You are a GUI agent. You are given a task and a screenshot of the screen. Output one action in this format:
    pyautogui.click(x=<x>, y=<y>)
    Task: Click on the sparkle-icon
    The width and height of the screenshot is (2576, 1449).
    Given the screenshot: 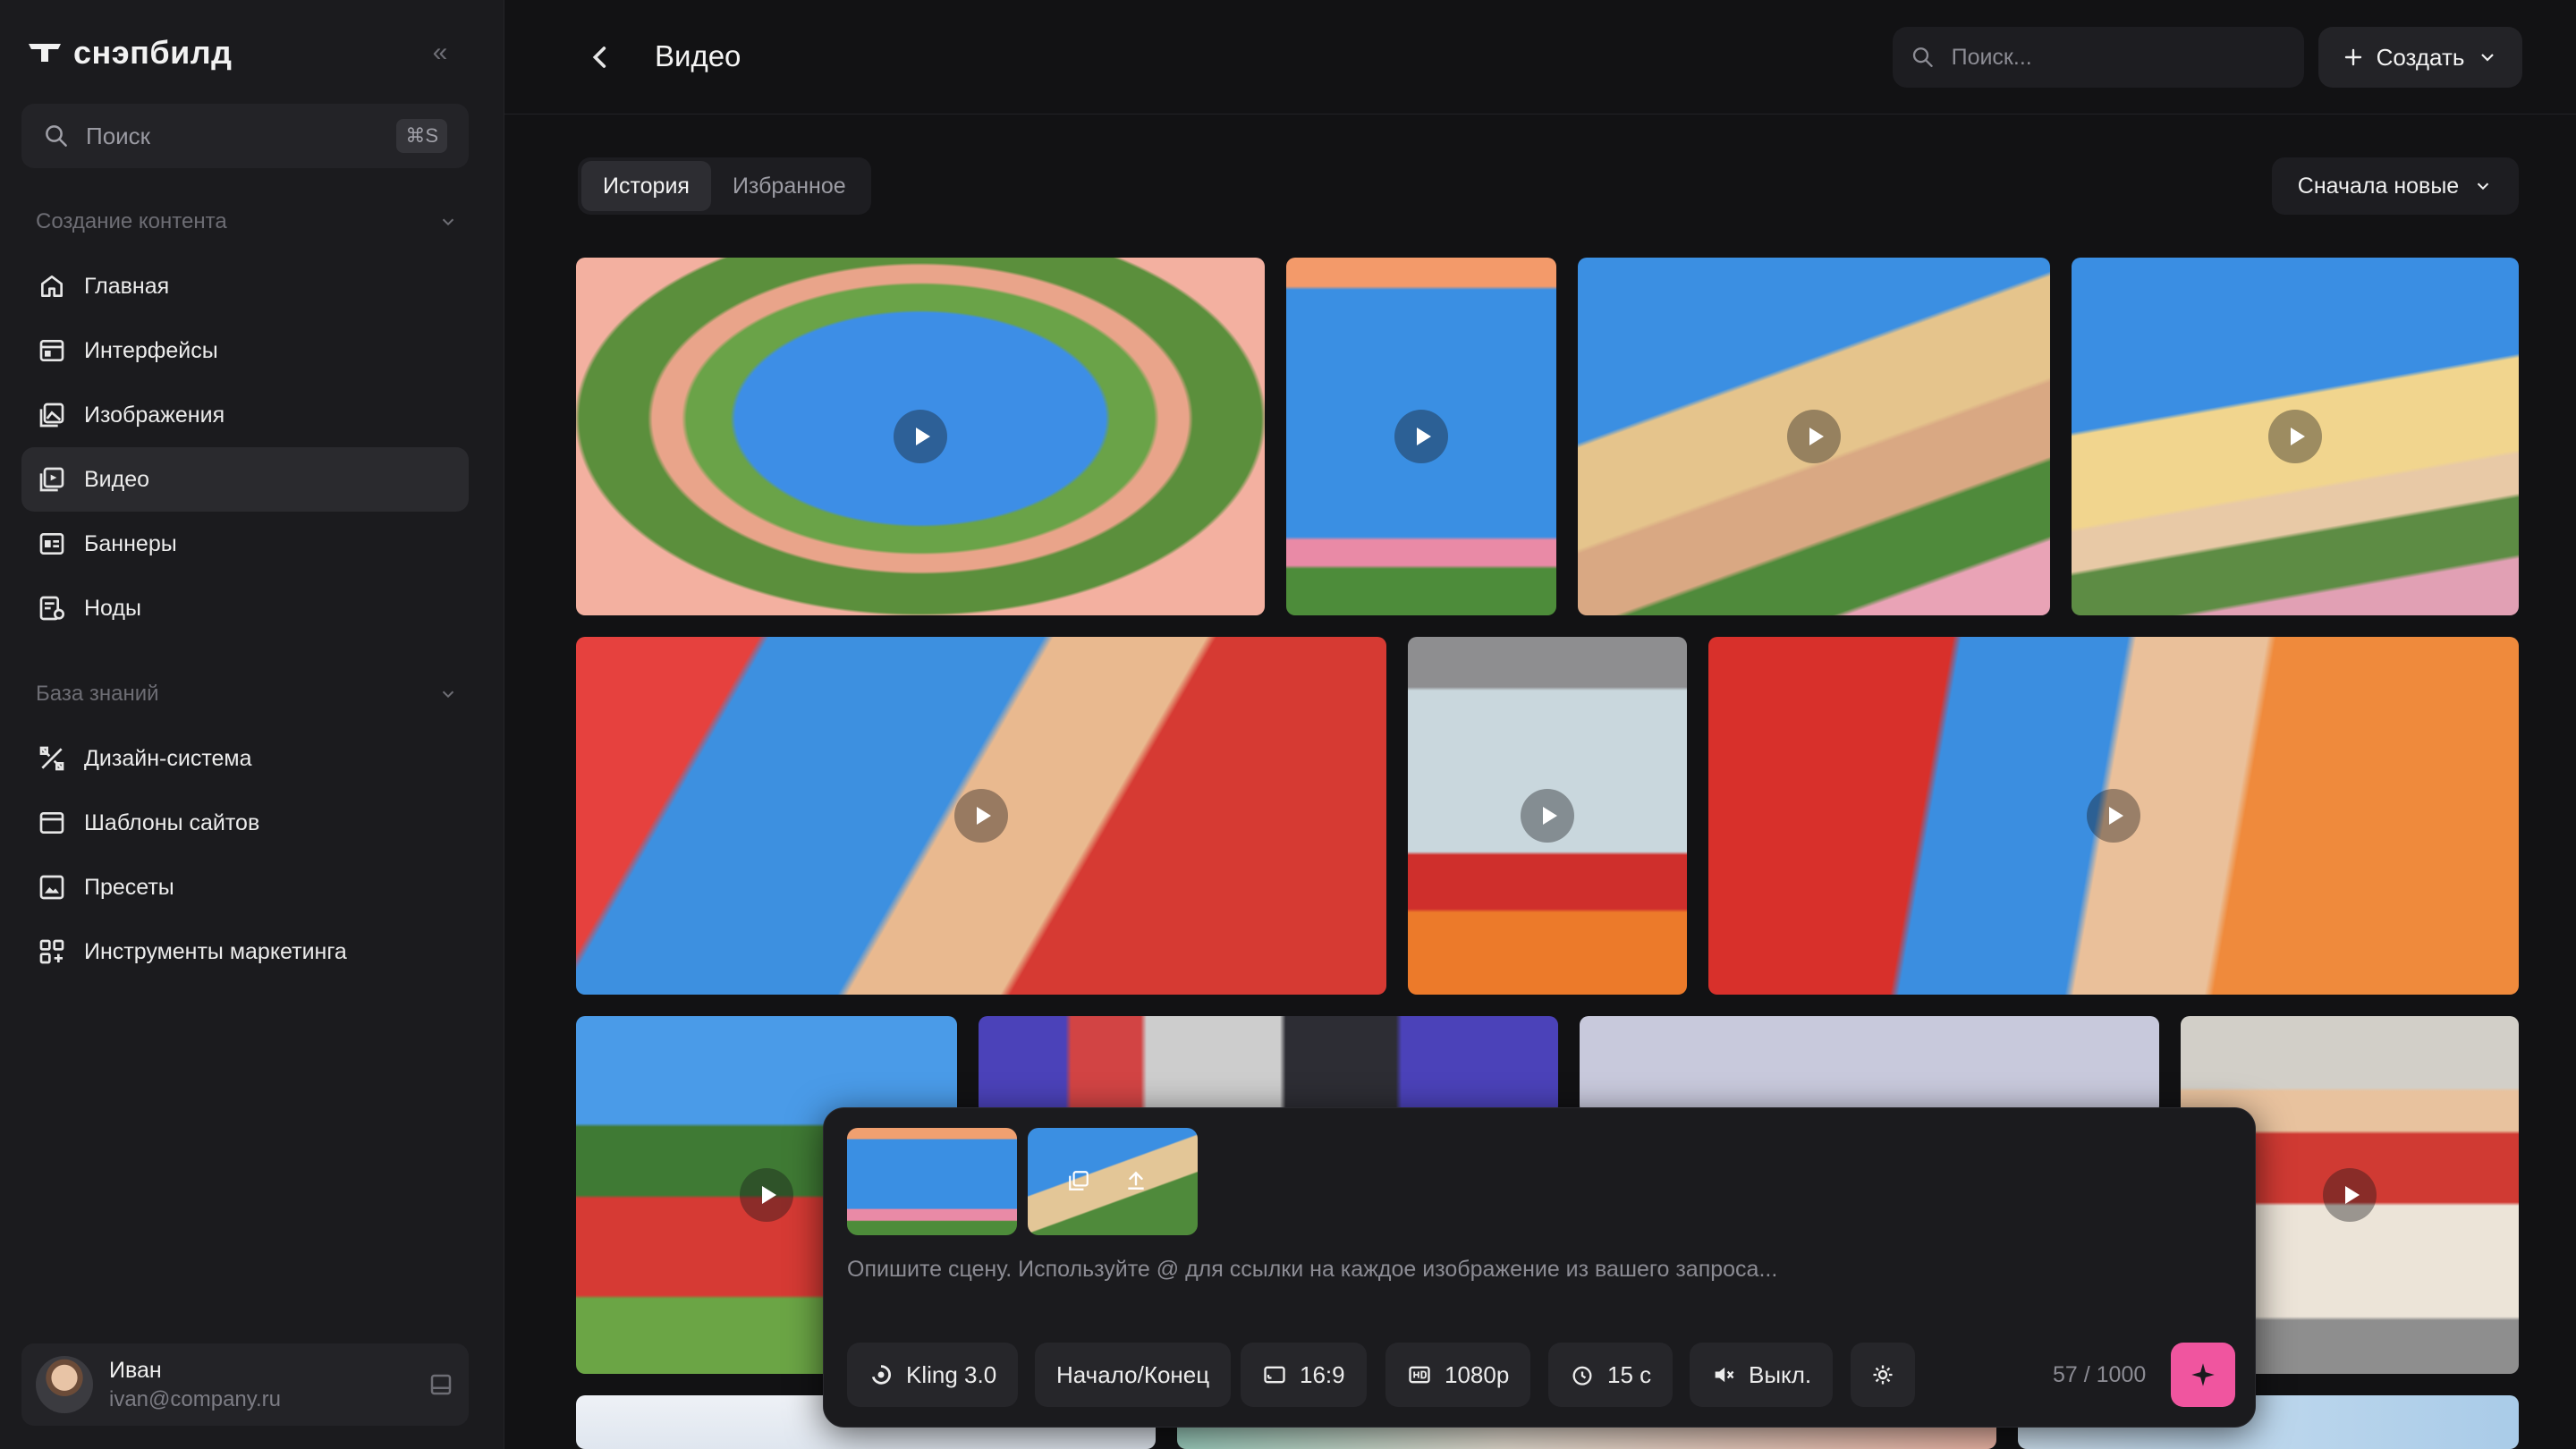 What is the action you would take?
    pyautogui.click(x=2203, y=1374)
    